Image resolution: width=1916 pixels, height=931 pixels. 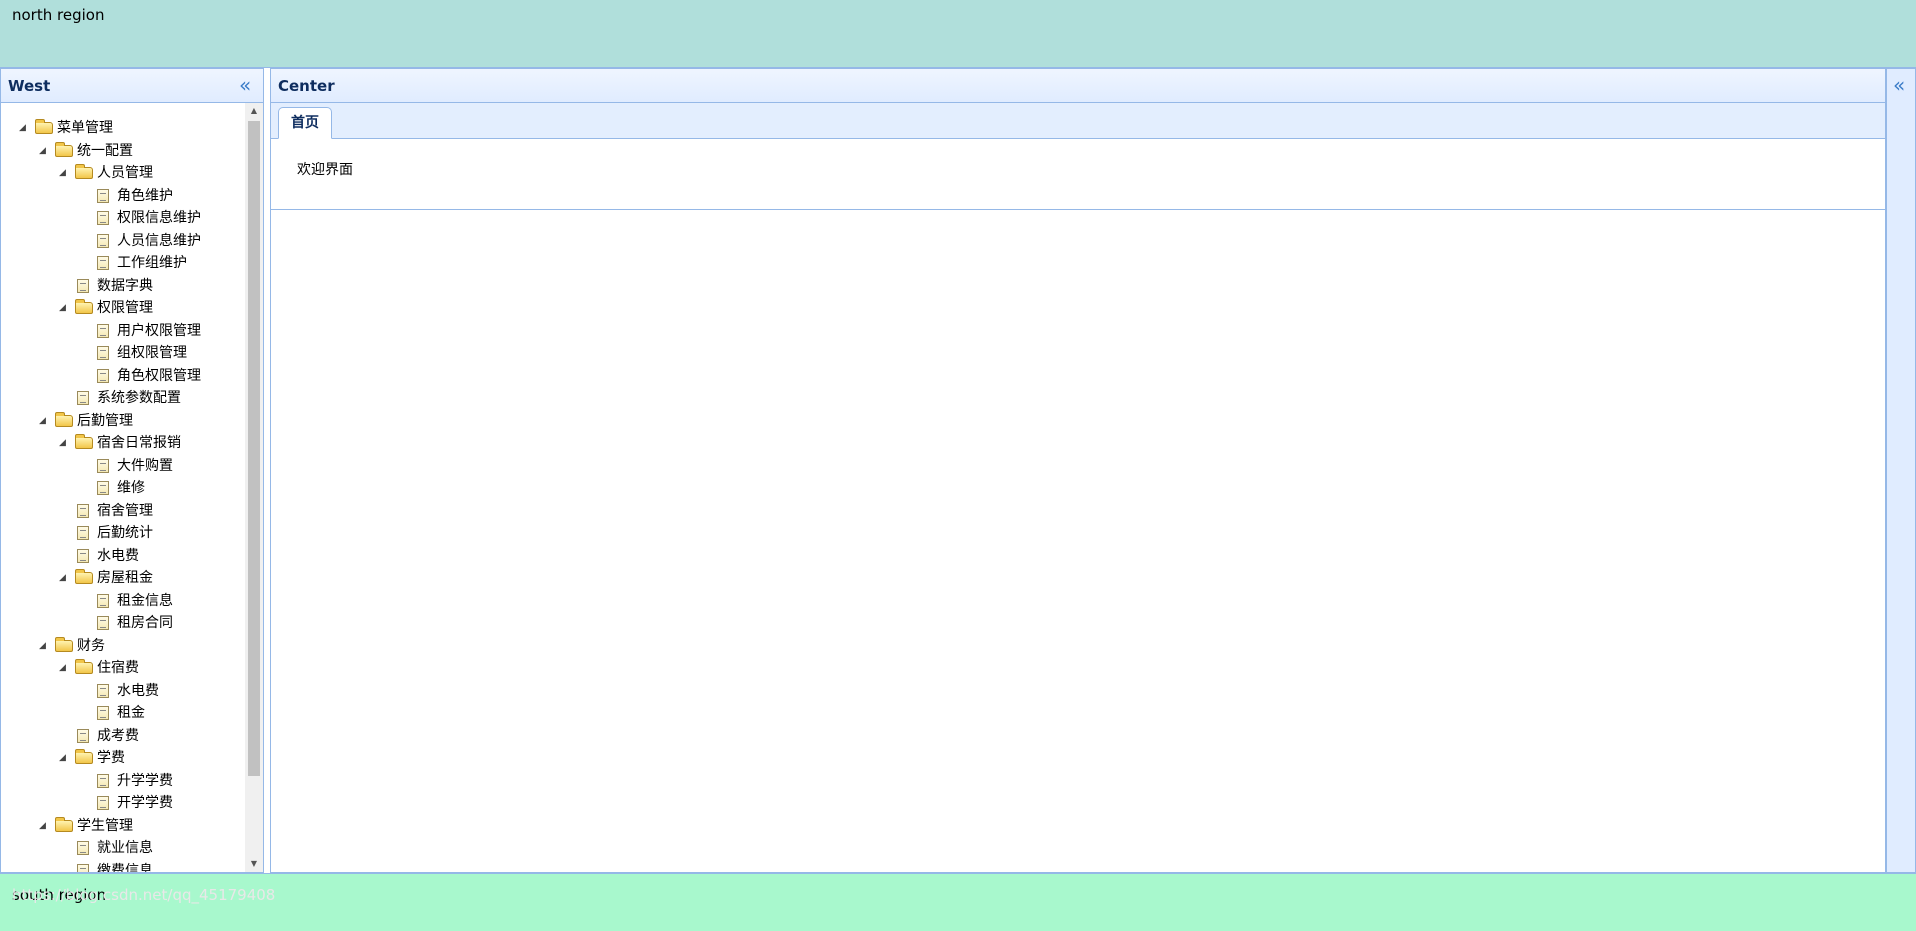 I want to click on tree-node: 角色权限管理, so click(x=123, y=376).